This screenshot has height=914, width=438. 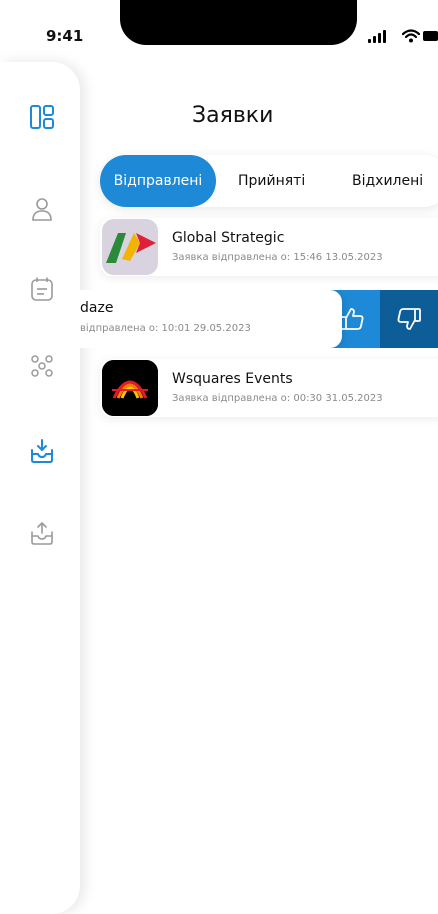 I want to click on request-row-swiped: daze відправлена о: 10:01 29.05.2023, so click(x=259, y=319).